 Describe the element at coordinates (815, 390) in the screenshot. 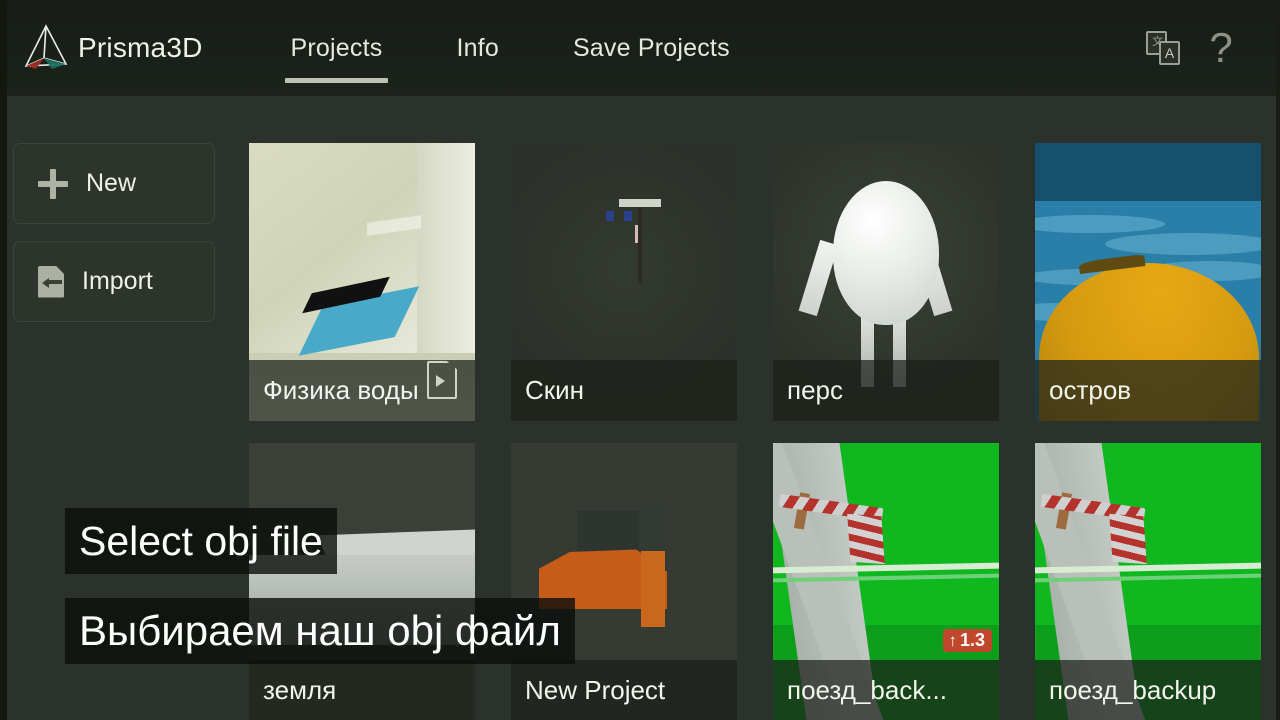

I see `project-label: перс` at that location.